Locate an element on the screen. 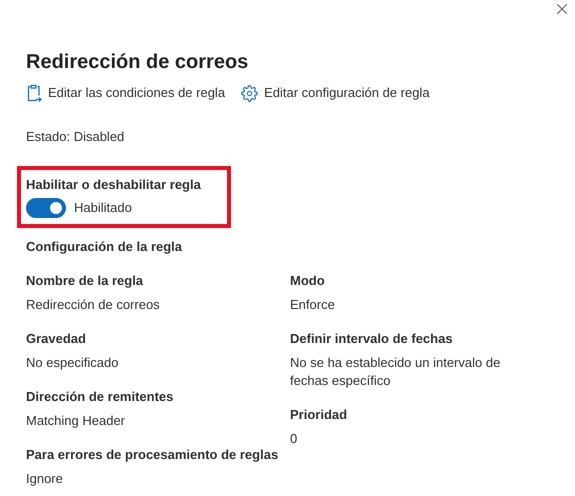 The width and height of the screenshot is (575, 496). close-icon is located at coordinates (562, 9).